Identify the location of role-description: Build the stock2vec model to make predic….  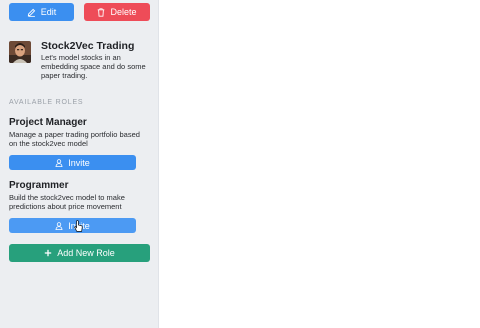
(67, 202).